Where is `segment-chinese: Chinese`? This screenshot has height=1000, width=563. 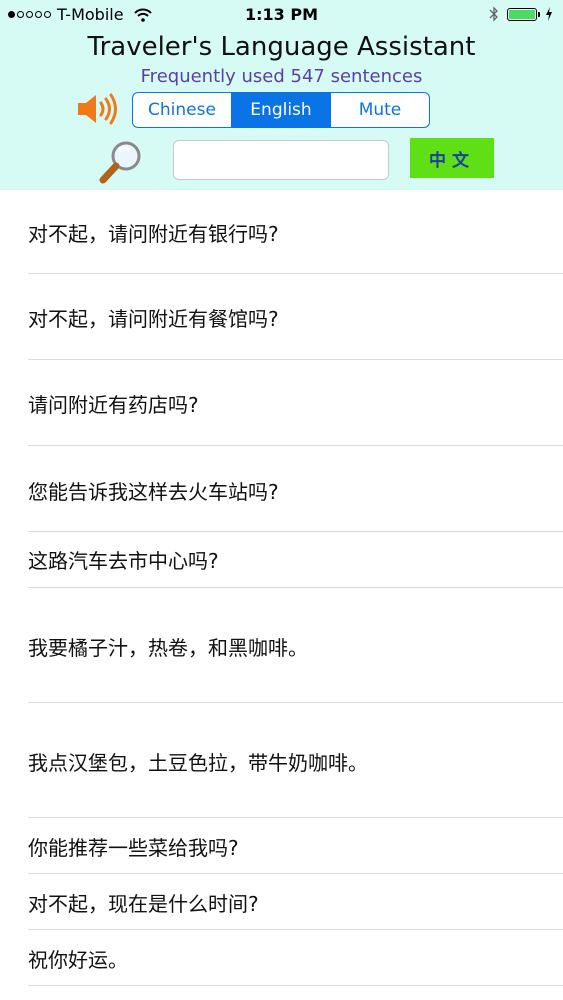 segment-chinese: Chinese is located at coordinates (182, 110).